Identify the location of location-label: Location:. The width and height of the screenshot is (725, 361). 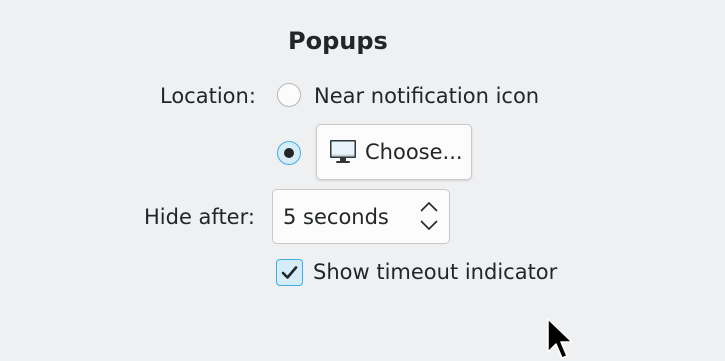
(208, 96).